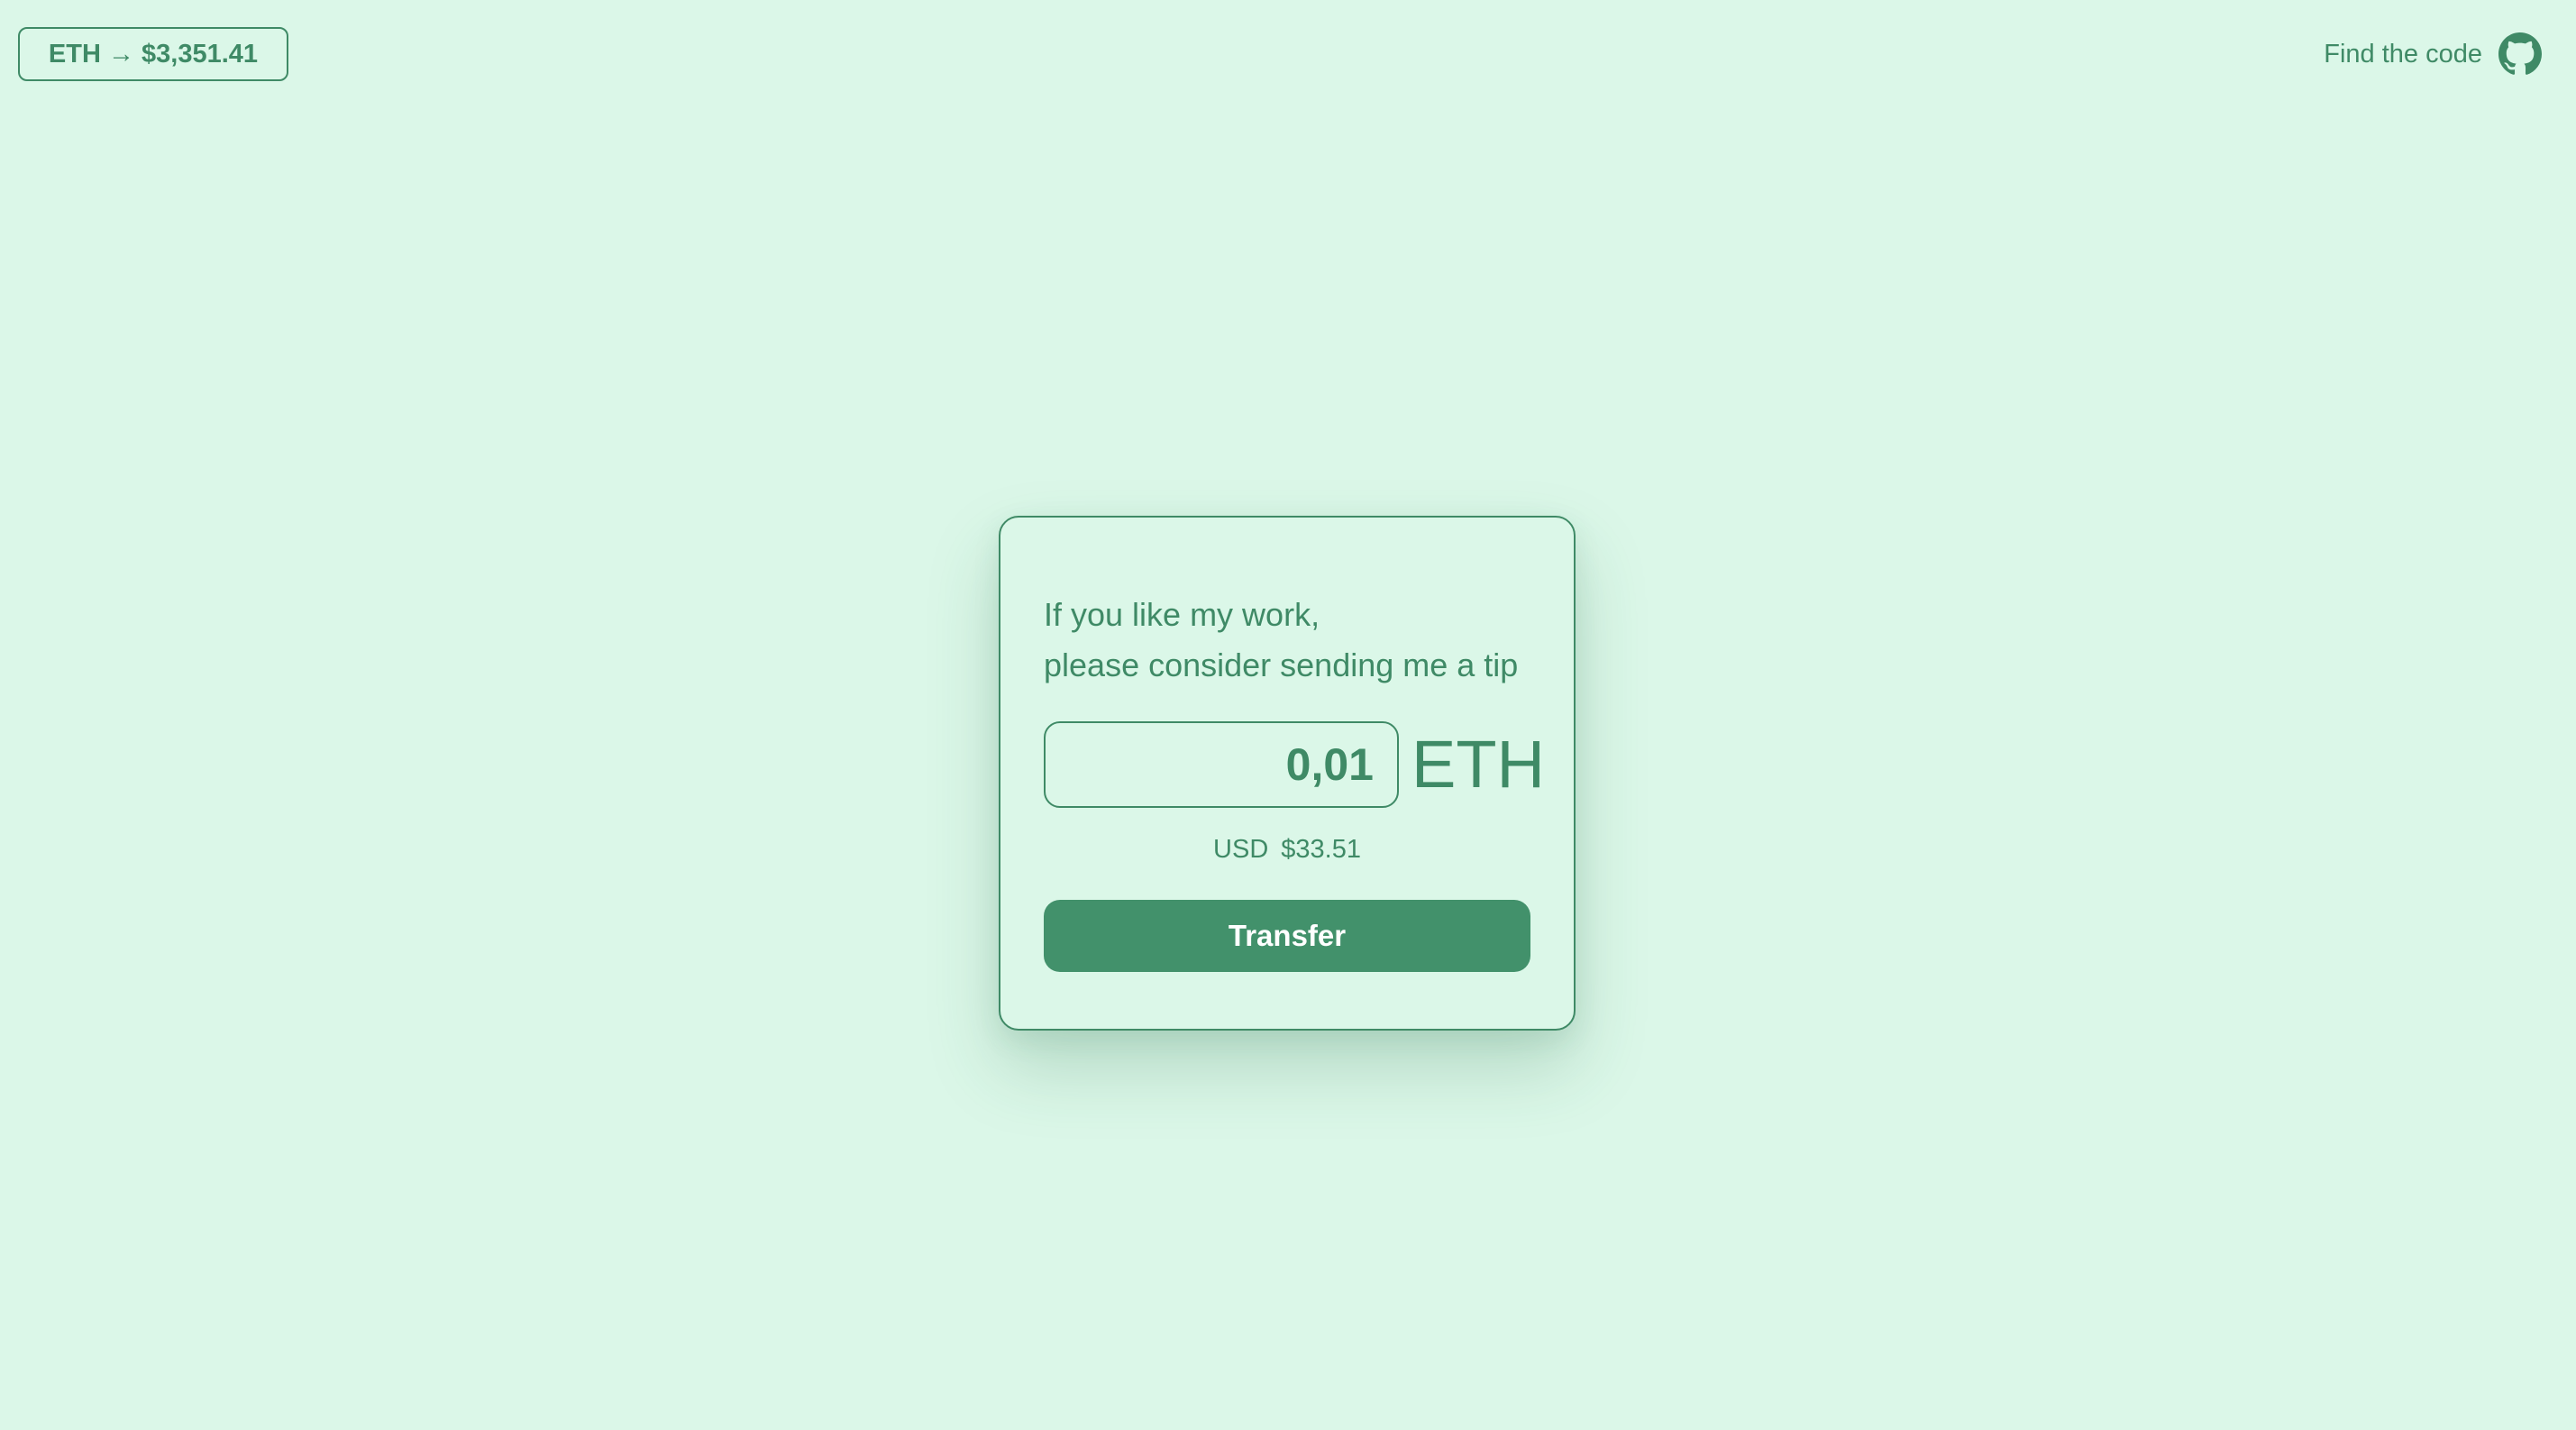 This screenshot has height=1430, width=2576. I want to click on transfer-button: Transfer, so click(1287, 936).